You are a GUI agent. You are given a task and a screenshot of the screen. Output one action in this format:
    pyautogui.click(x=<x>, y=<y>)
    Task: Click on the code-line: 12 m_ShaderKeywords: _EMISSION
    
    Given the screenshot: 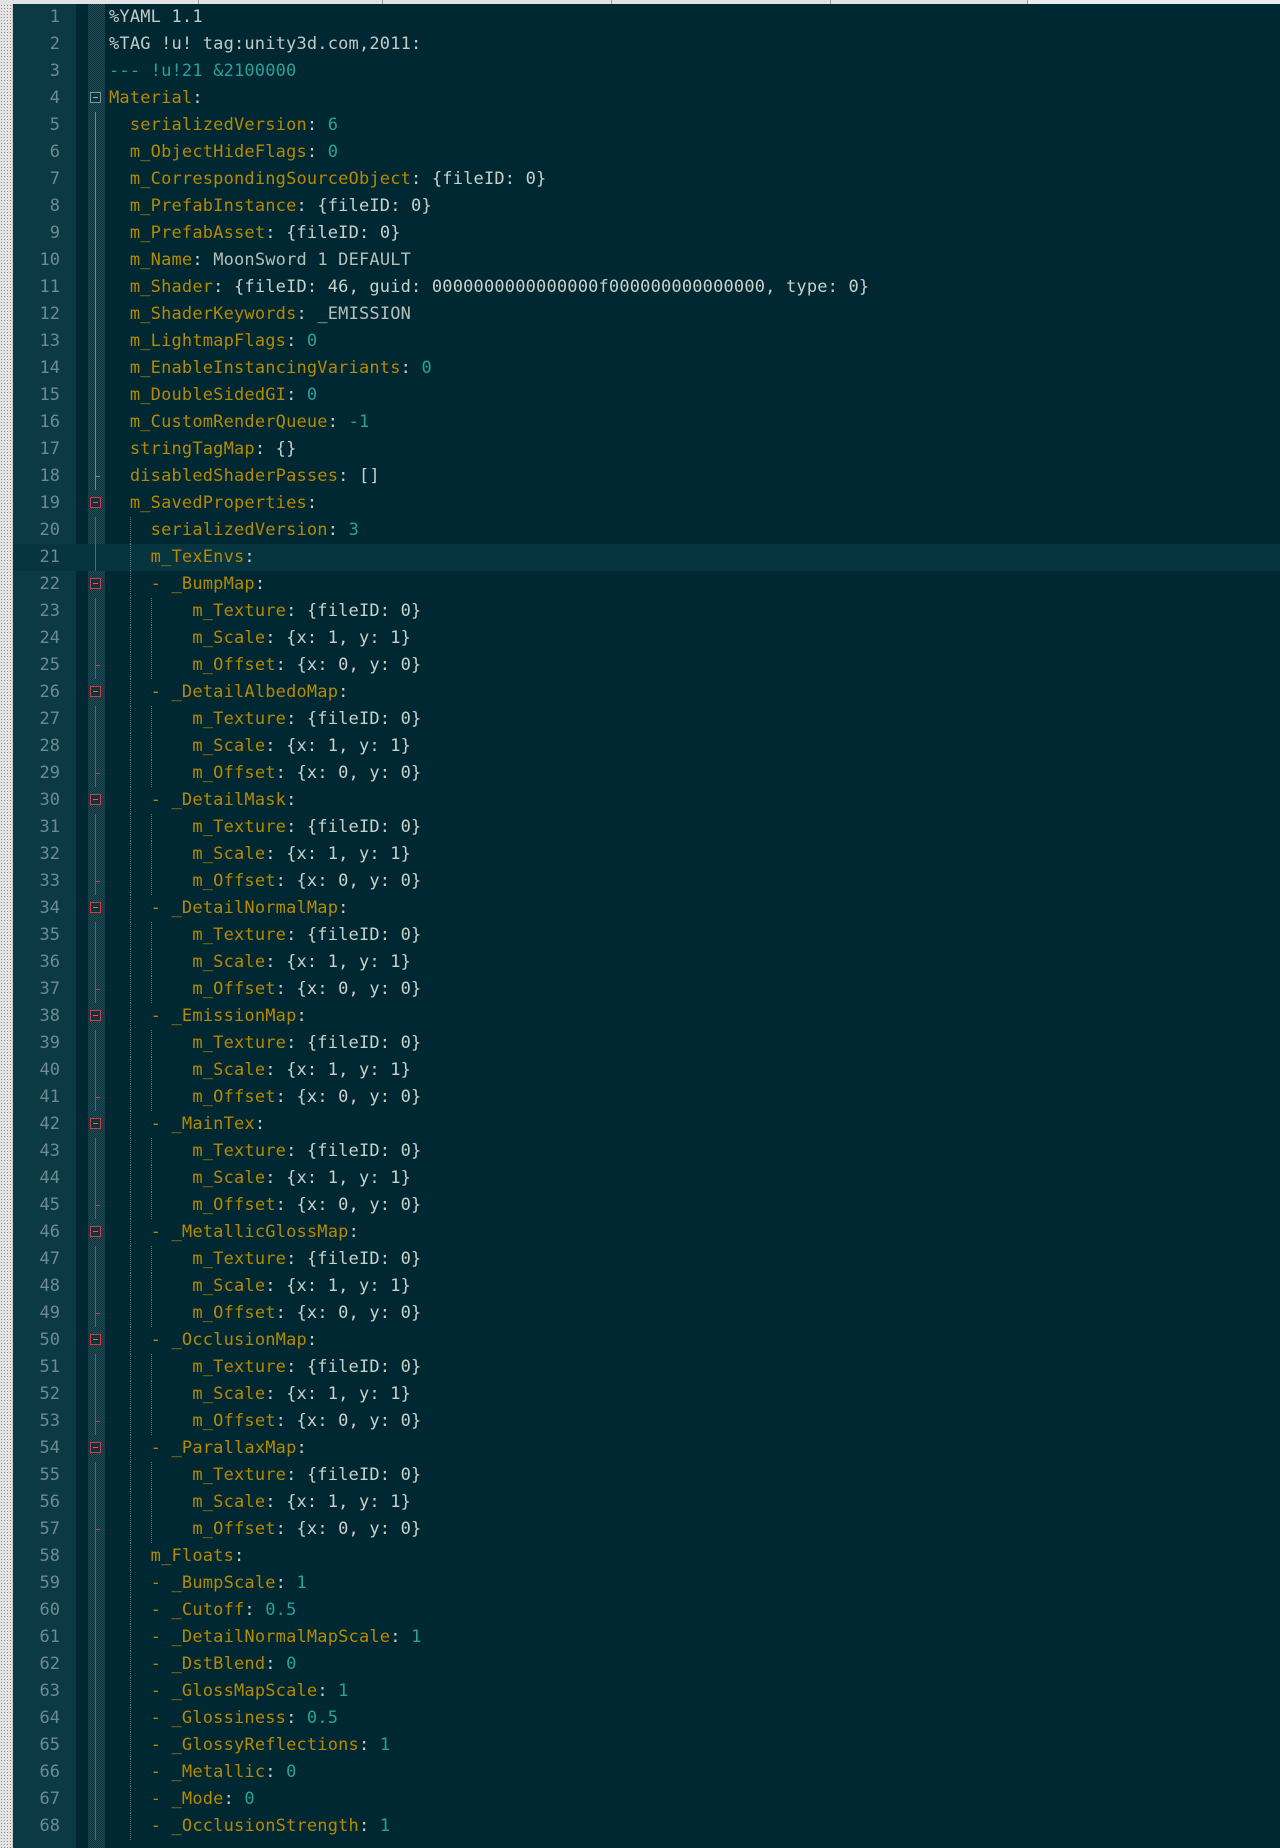 What is the action you would take?
    pyautogui.click(x=646, y=314)
    